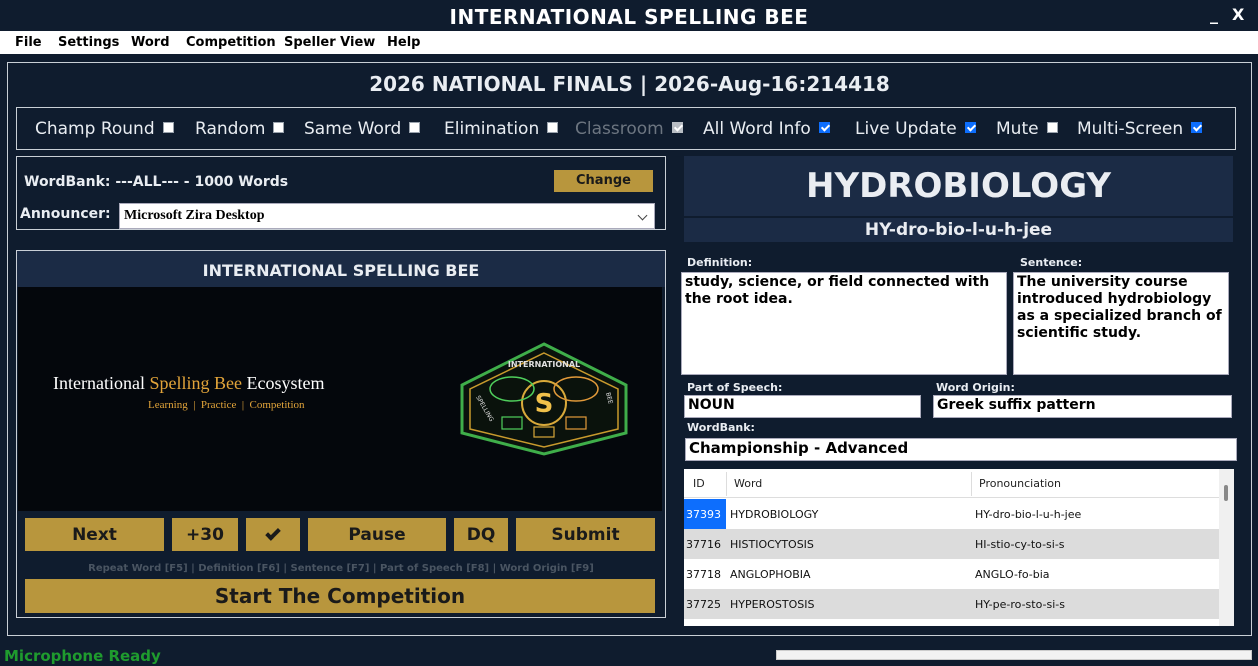  I want to click on menu-settings: Settings, so click(88, 42).